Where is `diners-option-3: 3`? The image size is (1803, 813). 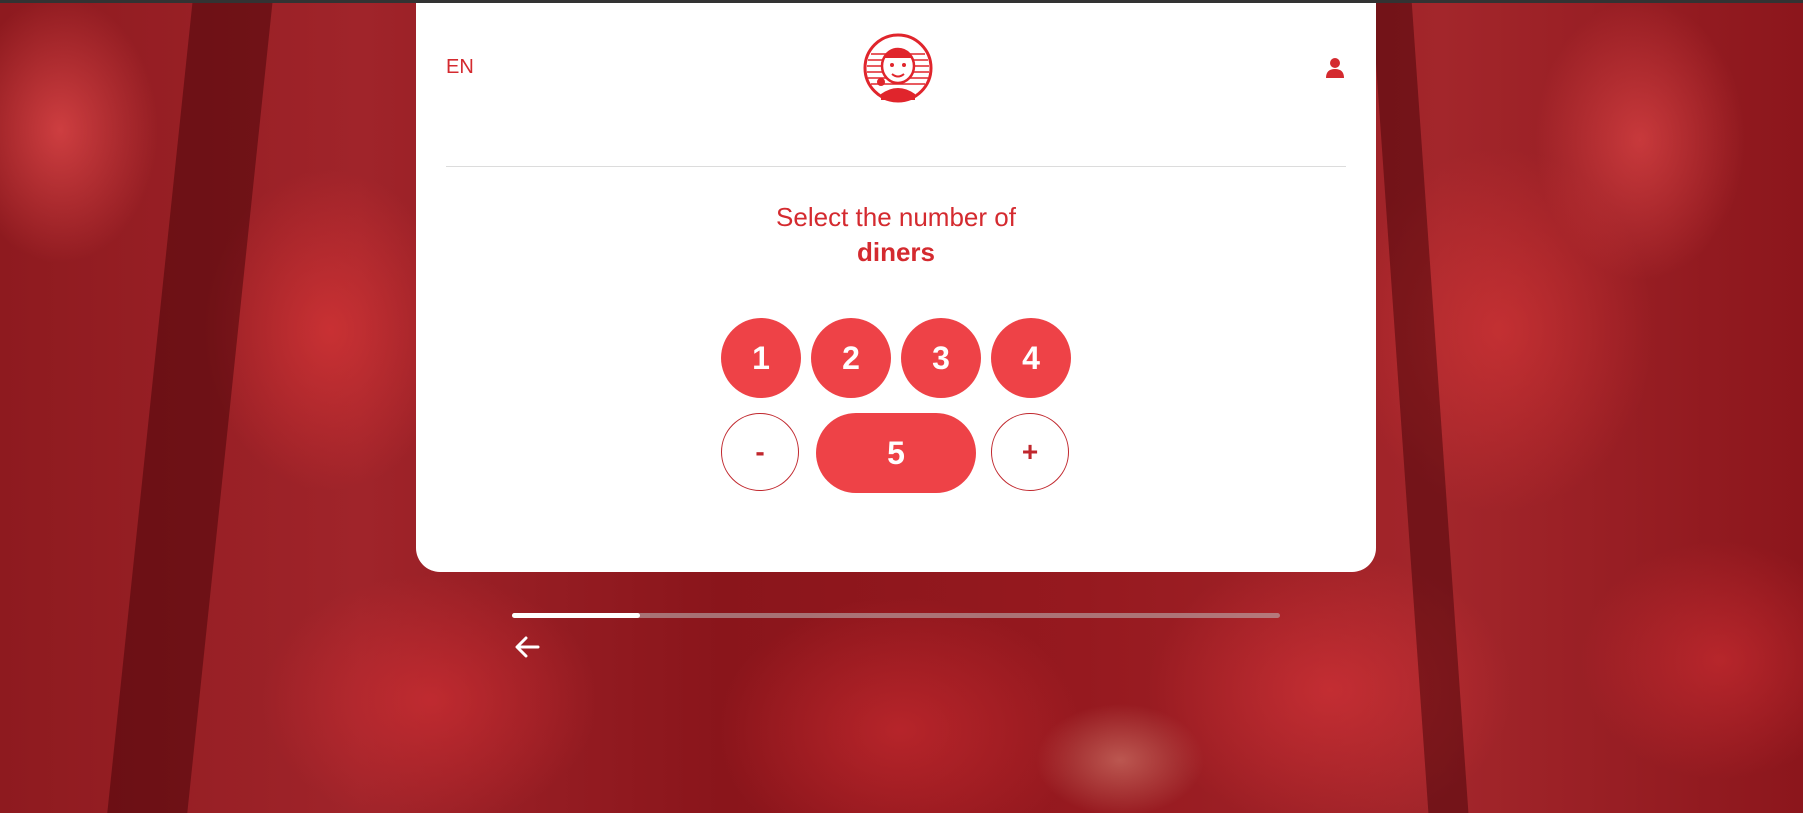 diners-option-3: 3 is located at coordinates (941, 358).